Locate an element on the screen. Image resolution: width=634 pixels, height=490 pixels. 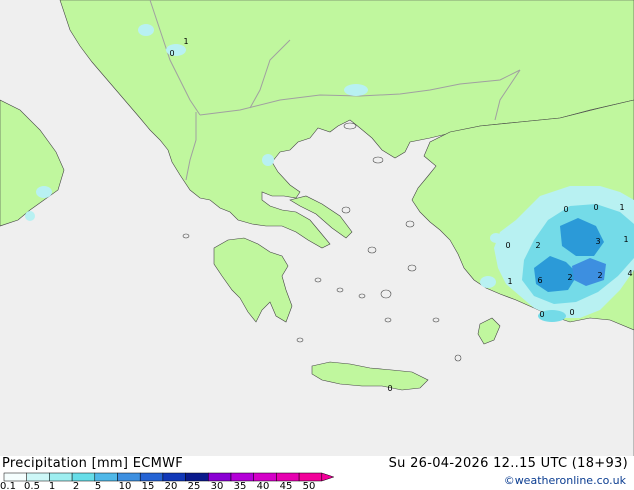
color-scale-tick: 50 is located at coordinates (309, 485).